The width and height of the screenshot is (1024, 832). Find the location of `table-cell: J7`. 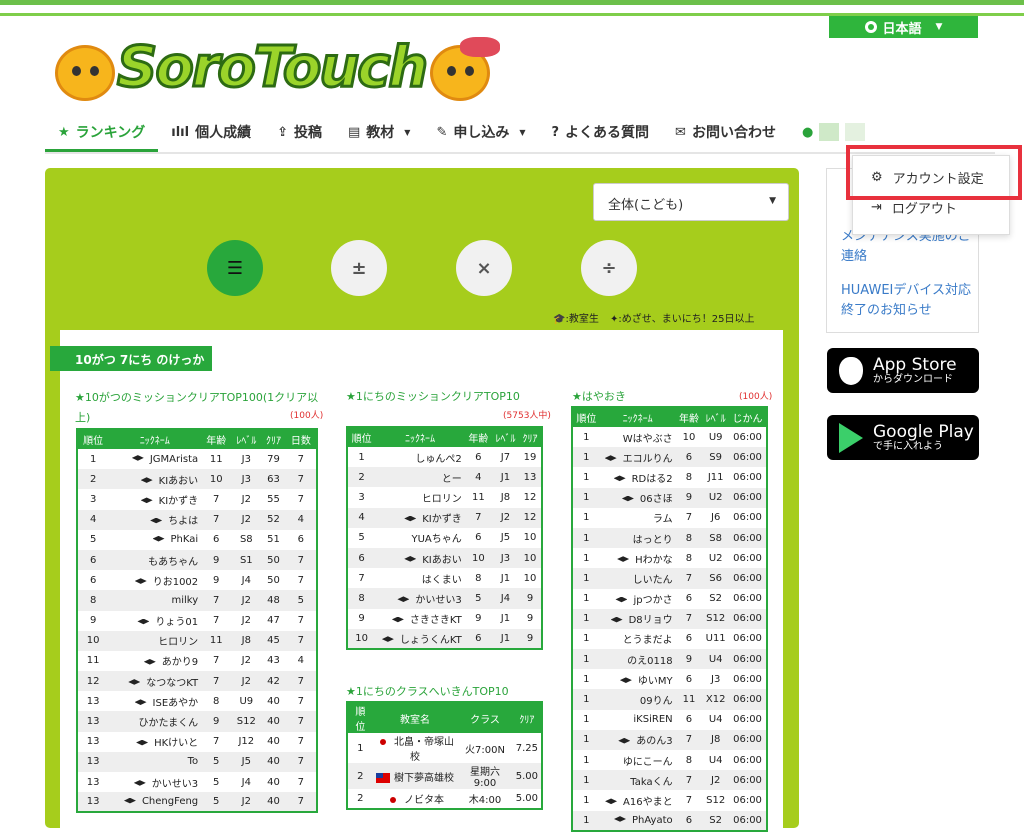

table-cell: J7 is located at coordinates (505, 457).